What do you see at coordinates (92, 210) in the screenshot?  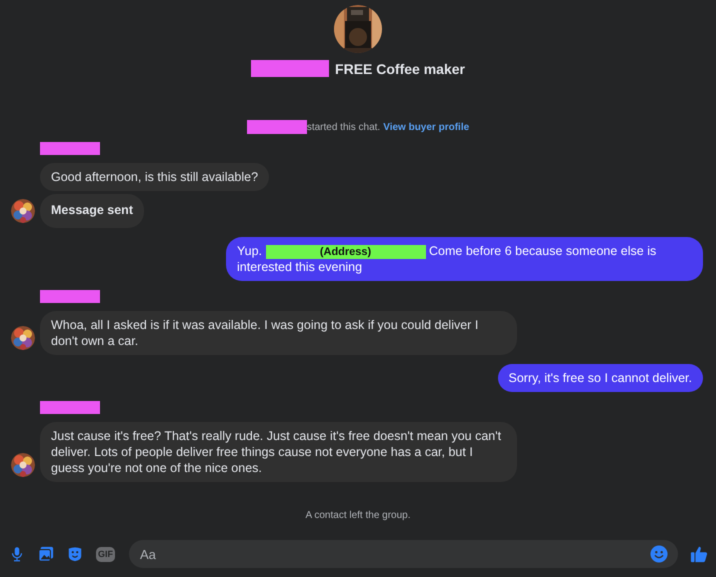 I see `message-text: Message sent` at bounding box center [92, 210].